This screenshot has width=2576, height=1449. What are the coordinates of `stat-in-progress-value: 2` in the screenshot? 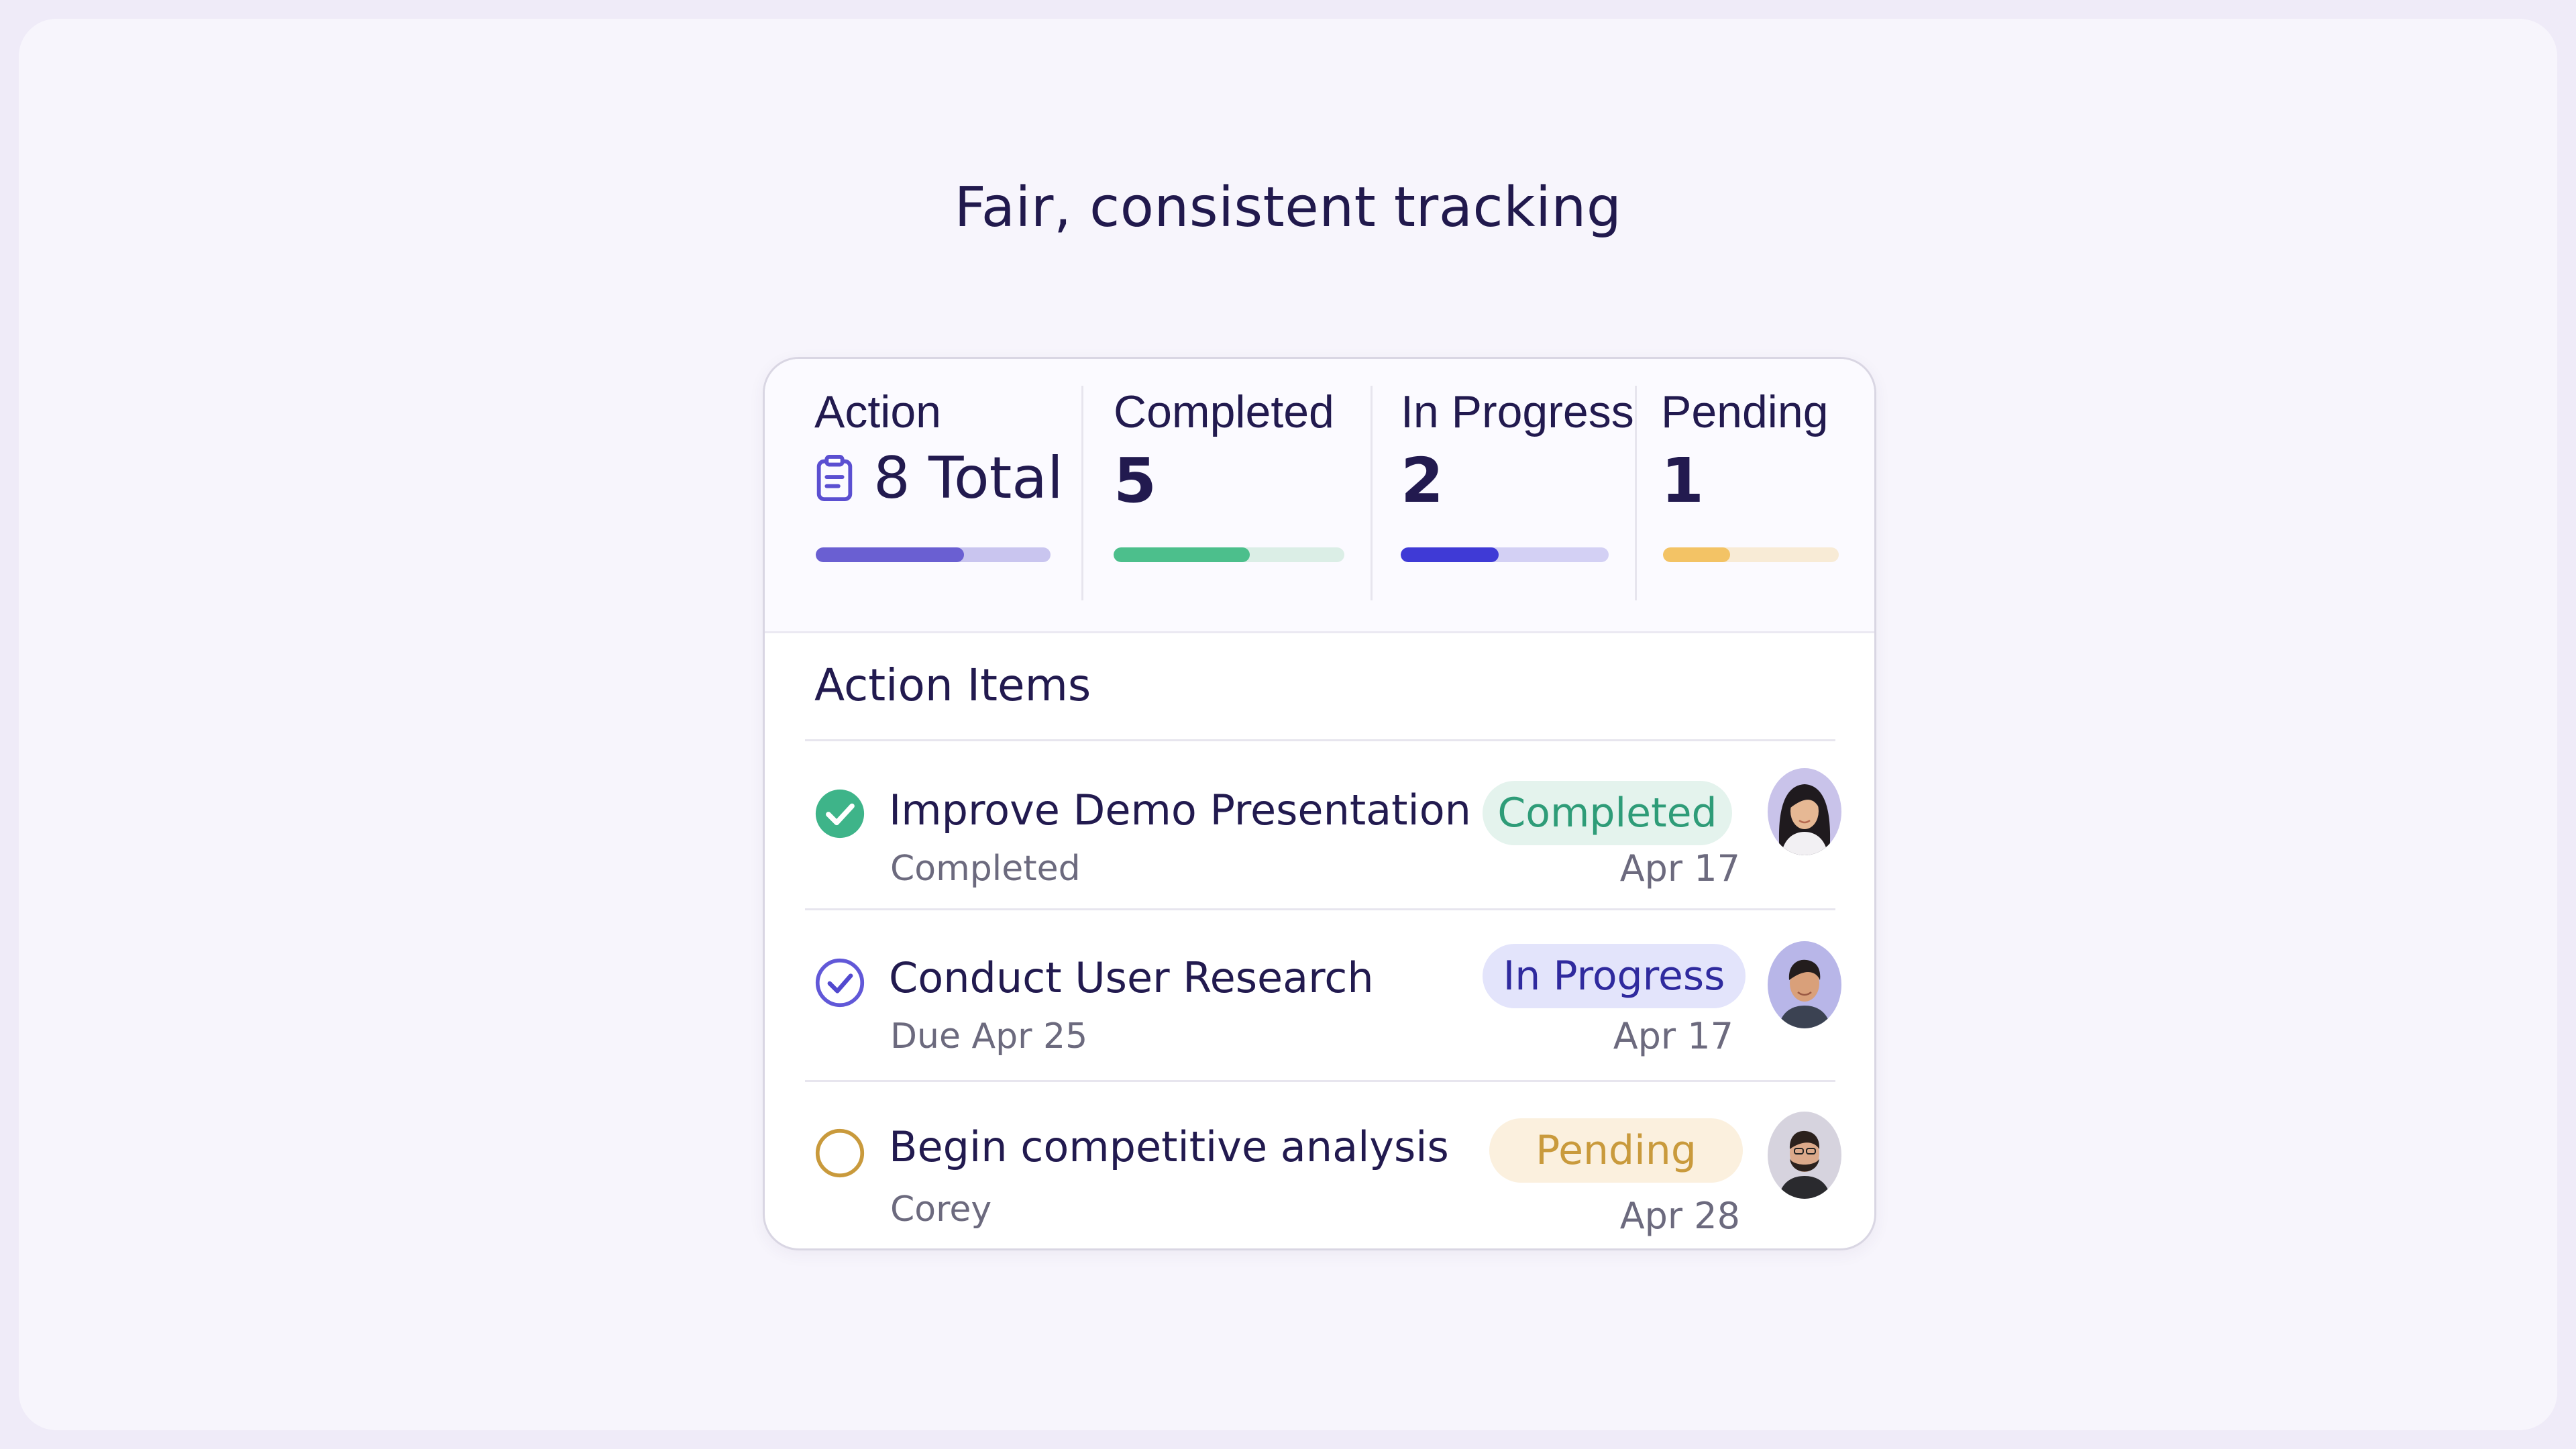 It's located at (1422, 481).